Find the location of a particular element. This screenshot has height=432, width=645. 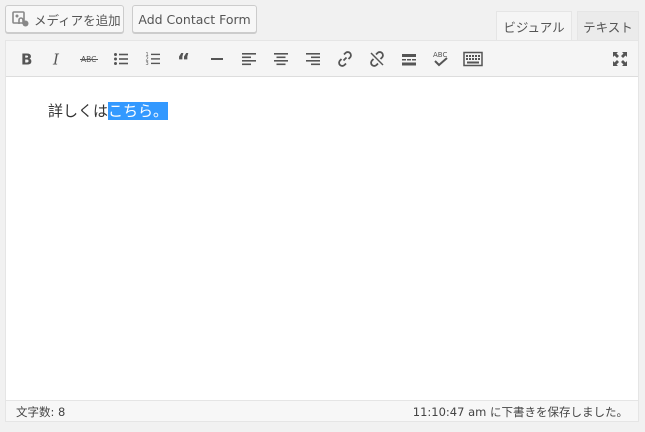

tab-visual: ビジュアル is located at coordinates (534, 25).